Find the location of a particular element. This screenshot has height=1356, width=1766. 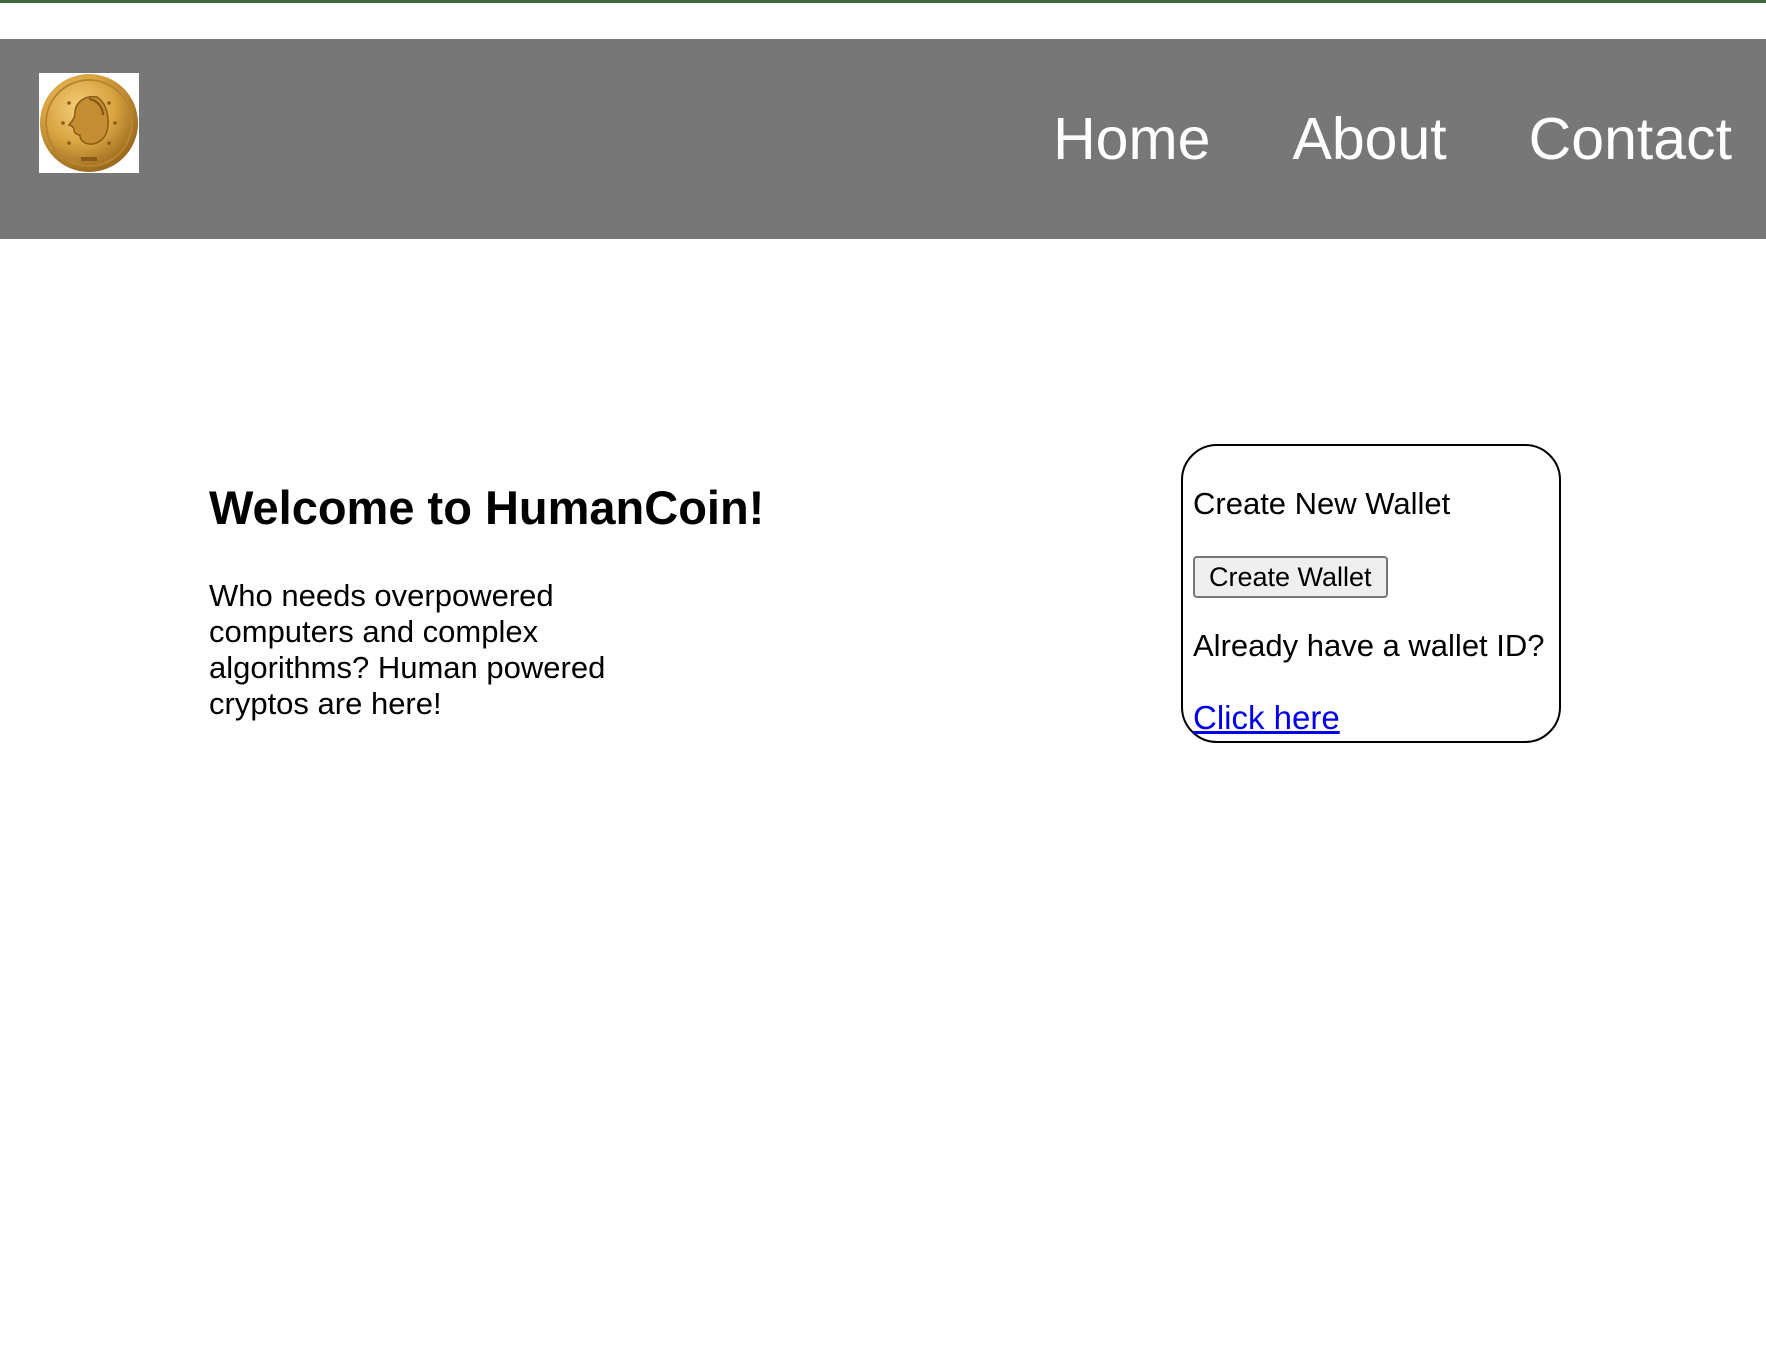

gold-coin-logo-icon is located at coordinates (89, 123).